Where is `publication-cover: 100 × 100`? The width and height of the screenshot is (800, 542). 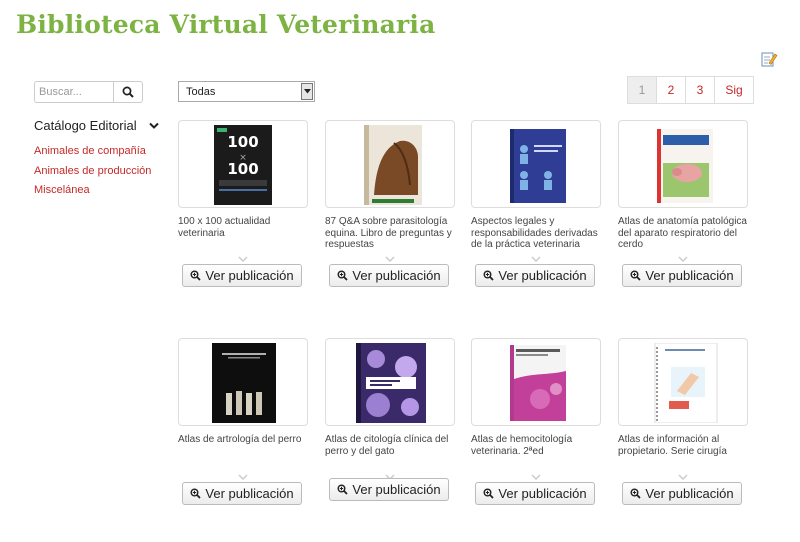
publication-cover: 100 × 100 is located at coordinates (243, 164).